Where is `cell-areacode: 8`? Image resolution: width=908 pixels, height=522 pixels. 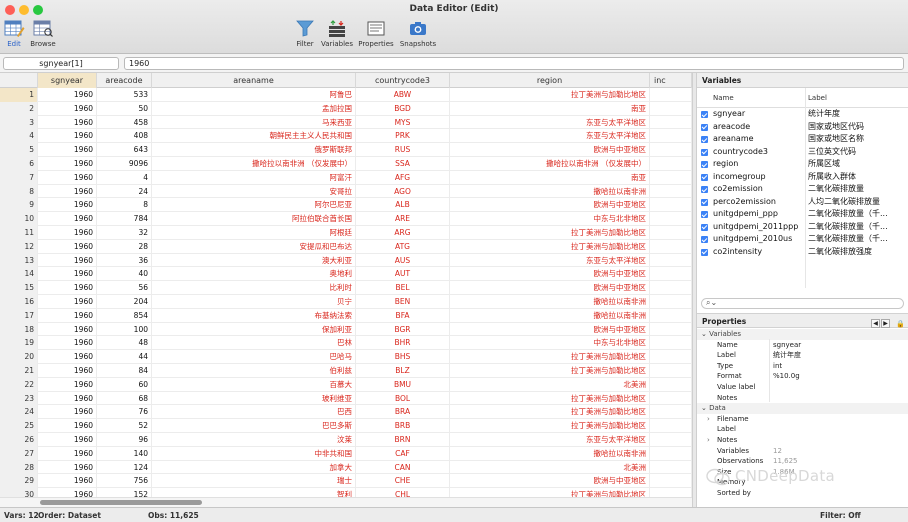 cell-areacode: 8 is located at coordinates (124, 205).